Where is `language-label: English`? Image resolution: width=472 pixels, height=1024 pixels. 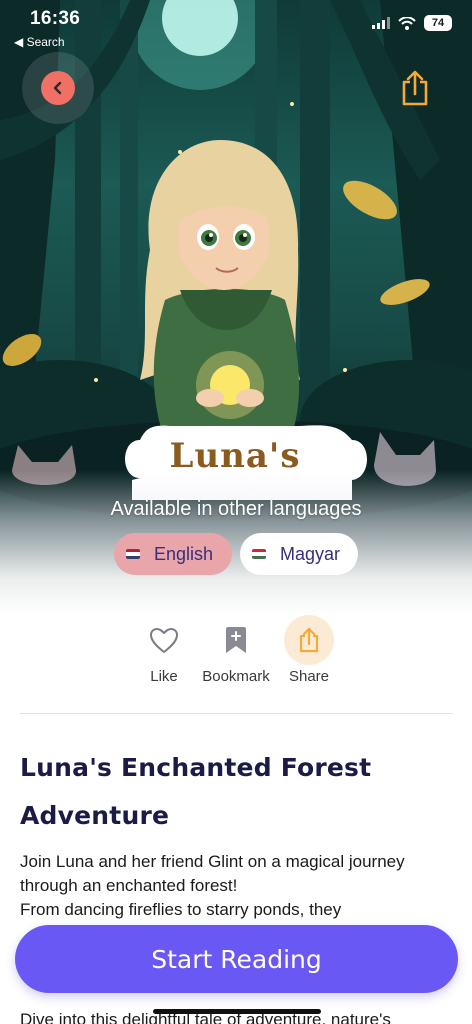
language-label: English is located at coordinates (184, 553).